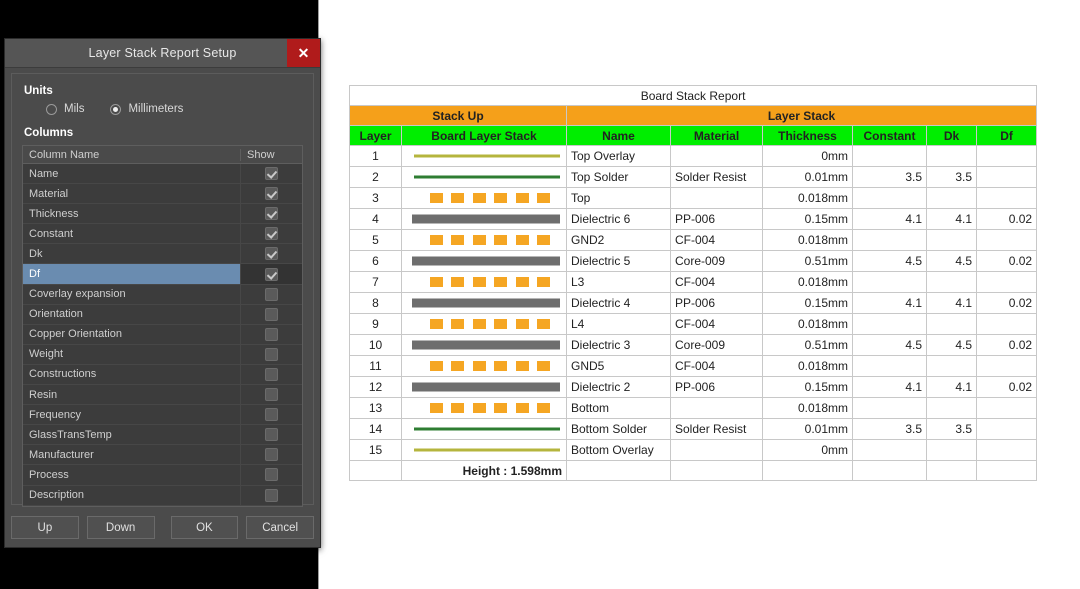 This screenshot has height=589, width=1080. What do you see at coordinates (162, 415) in the screenshot?
I see `column-list-item: Frequency` at bounding box center [162, 415].